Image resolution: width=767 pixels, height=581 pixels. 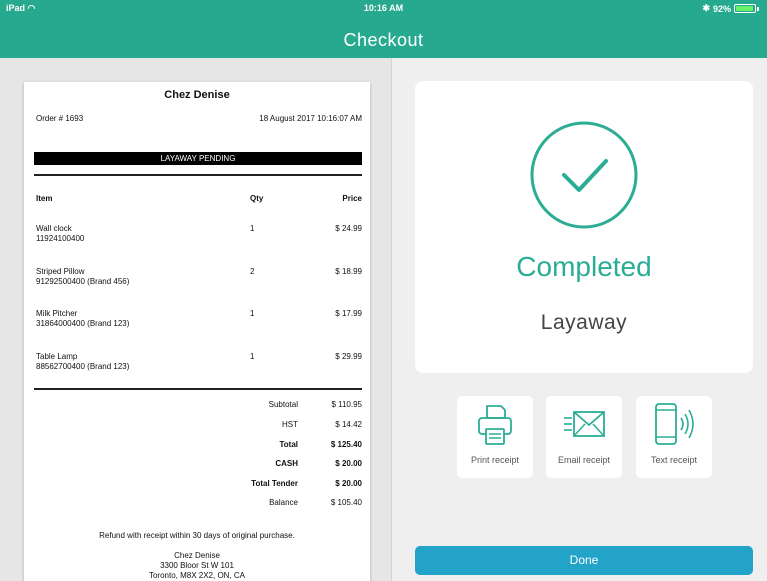 What do you see at coordinates (197, 555) in the screenshot?
I see `footer-store-name: Chez Denise` at bounding box center [197, 555].